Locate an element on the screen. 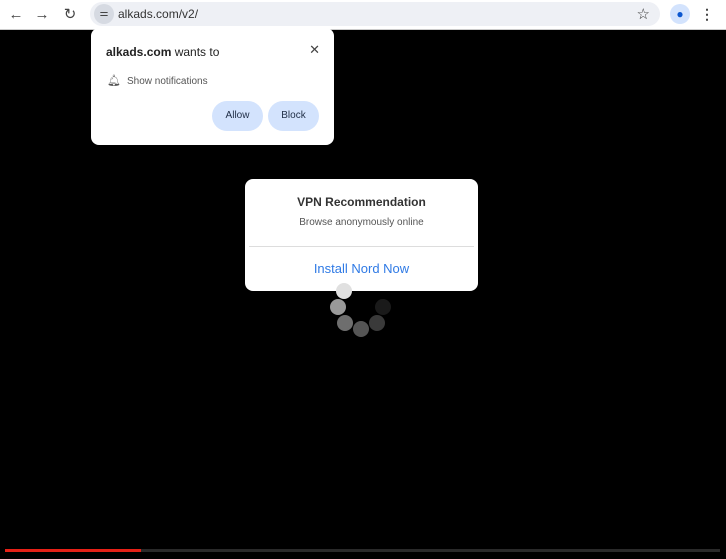  bell-icon: 🔔︎ is located at coordinates (114, 81).